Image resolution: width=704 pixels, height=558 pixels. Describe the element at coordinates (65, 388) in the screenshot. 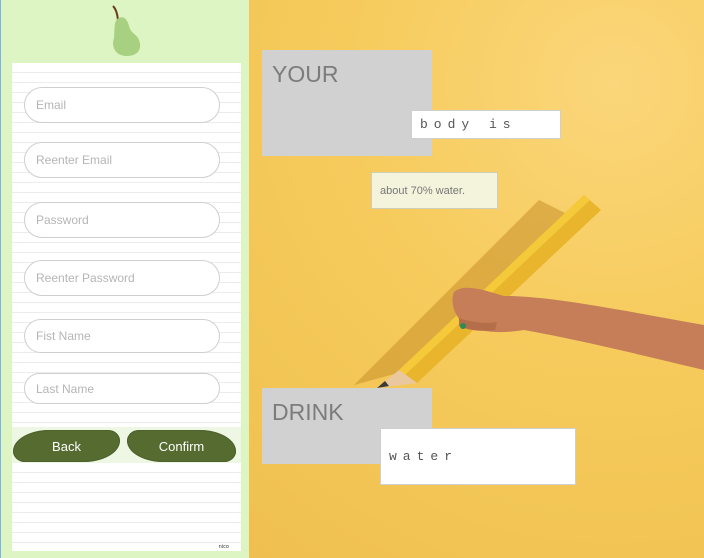

I see `last-name-placeholder: Last Name` at that location.